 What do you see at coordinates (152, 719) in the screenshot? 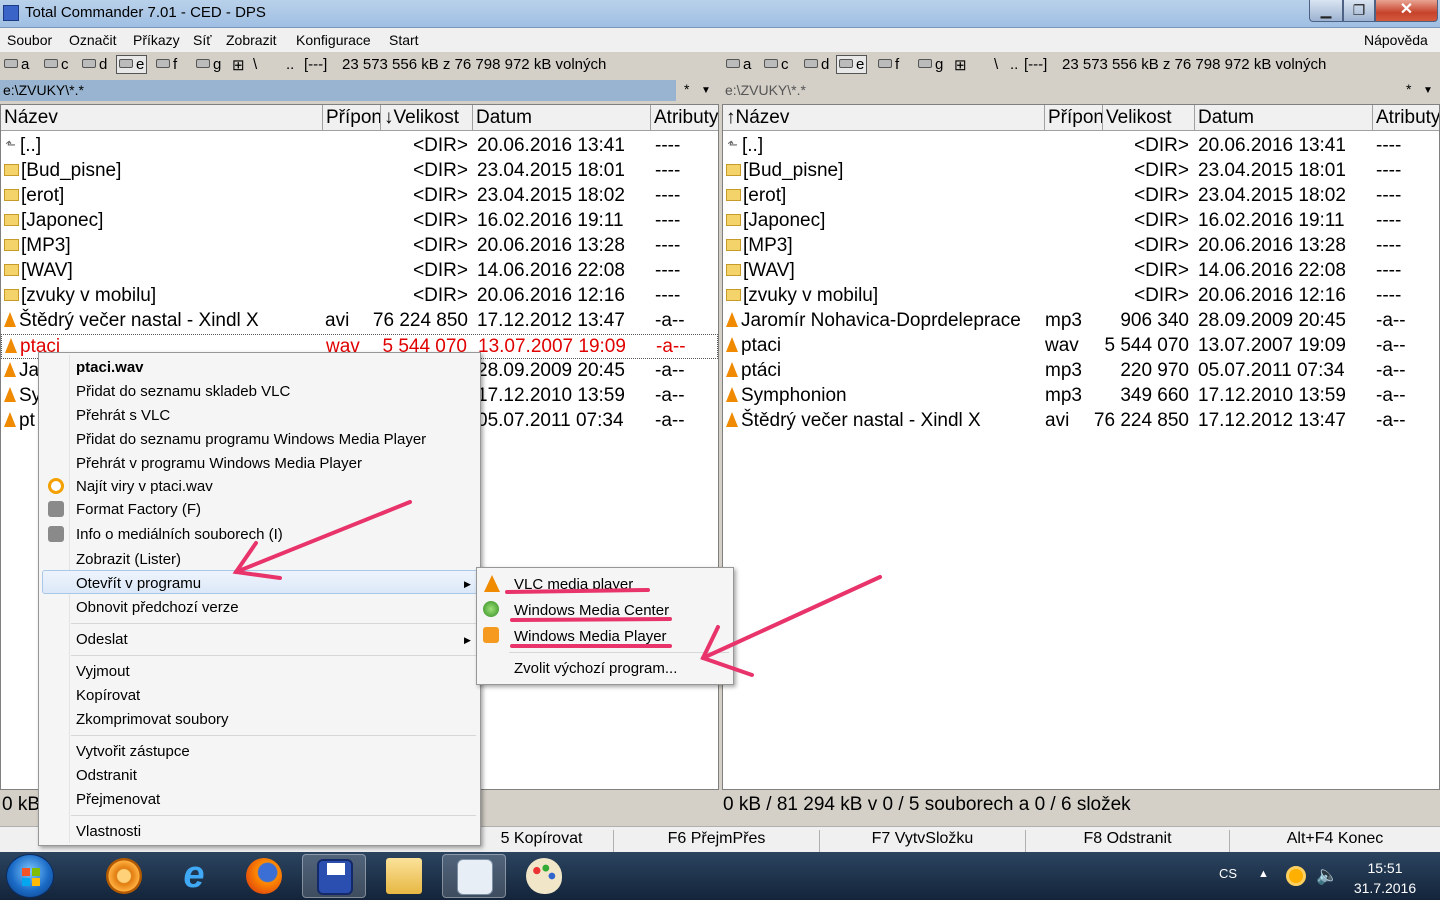
I see `menu-item-compress: Zkomprimovat soubory` at bounding box center [152, 719].